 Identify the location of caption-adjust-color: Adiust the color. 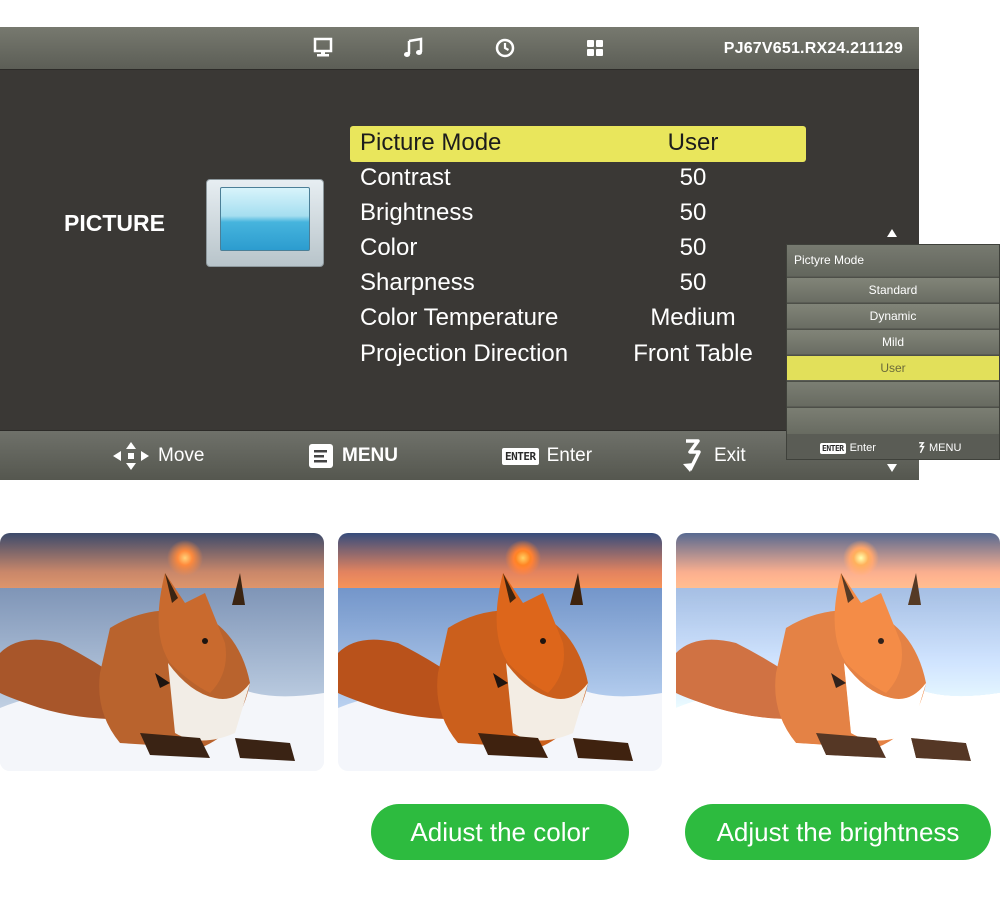
(500, 832).